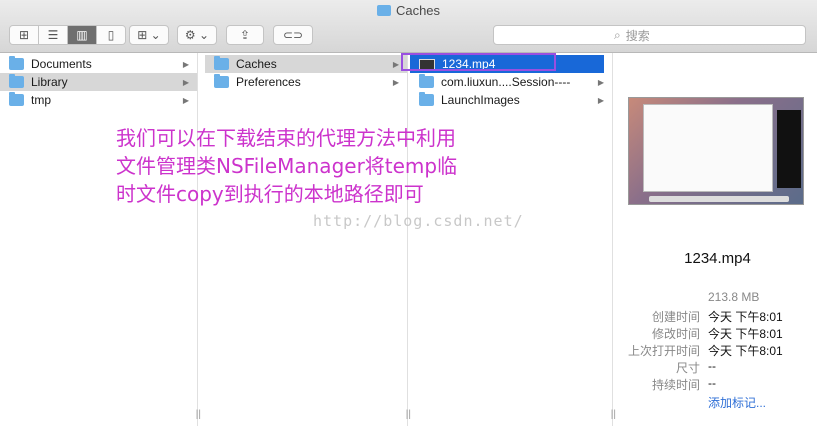 The width and height of the screenshot is (817, 426). Describe the element at coordinates (637, 35) in the screenshot. I see `search-placeholder: 搜索` at that location.